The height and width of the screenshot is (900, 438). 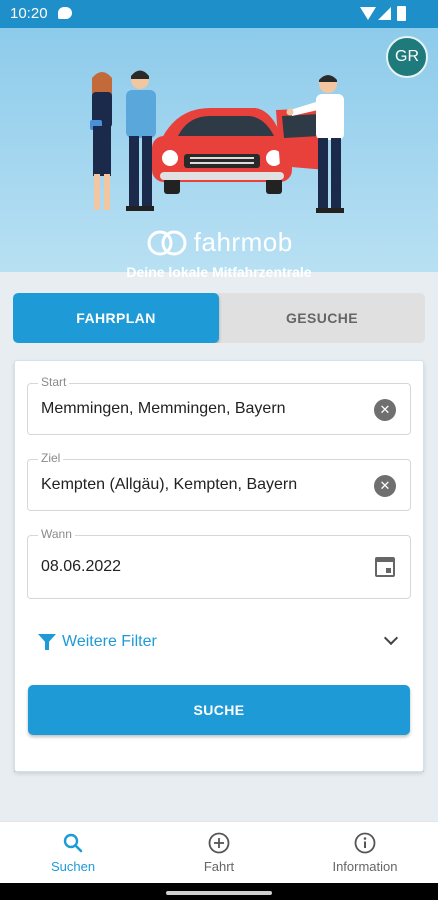 I want to click on bottom-navigation: Suchen Fahrt Information, so click(x=219, y=852).